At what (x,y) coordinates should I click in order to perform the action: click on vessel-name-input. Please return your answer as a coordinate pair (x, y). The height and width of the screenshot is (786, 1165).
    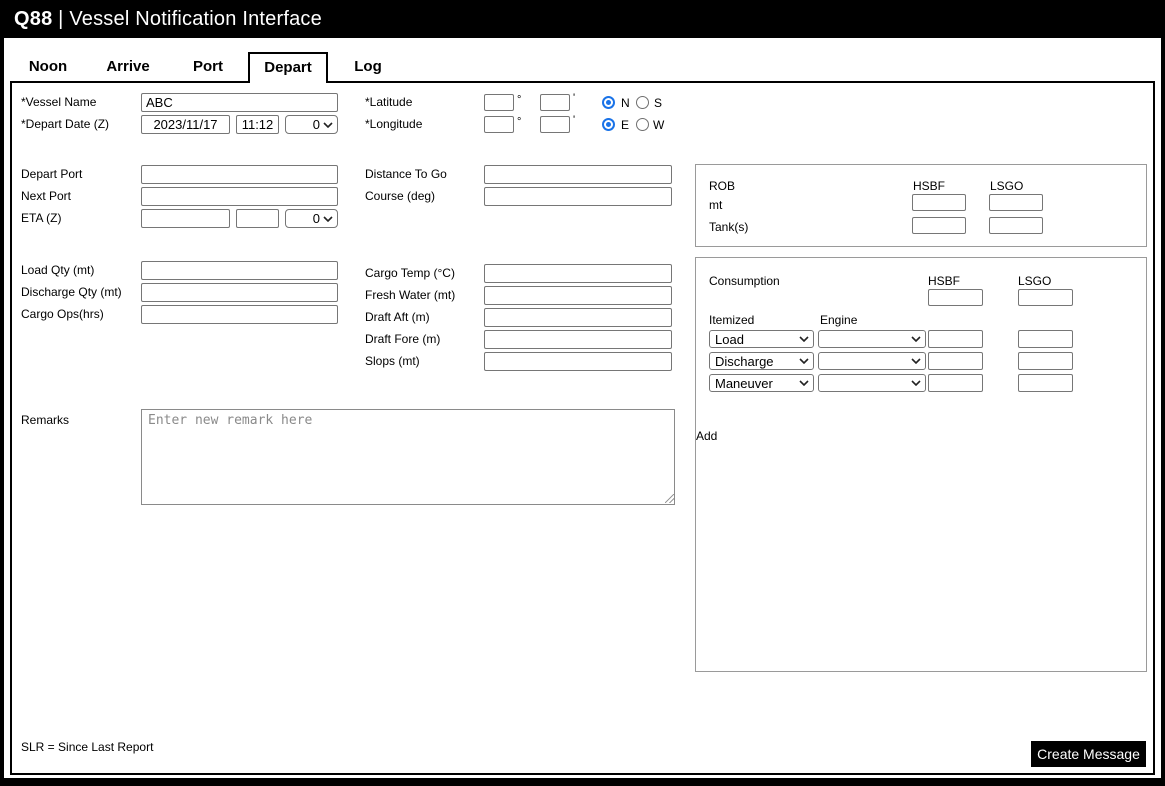
    Looking at the image, I should click on (239, 102).